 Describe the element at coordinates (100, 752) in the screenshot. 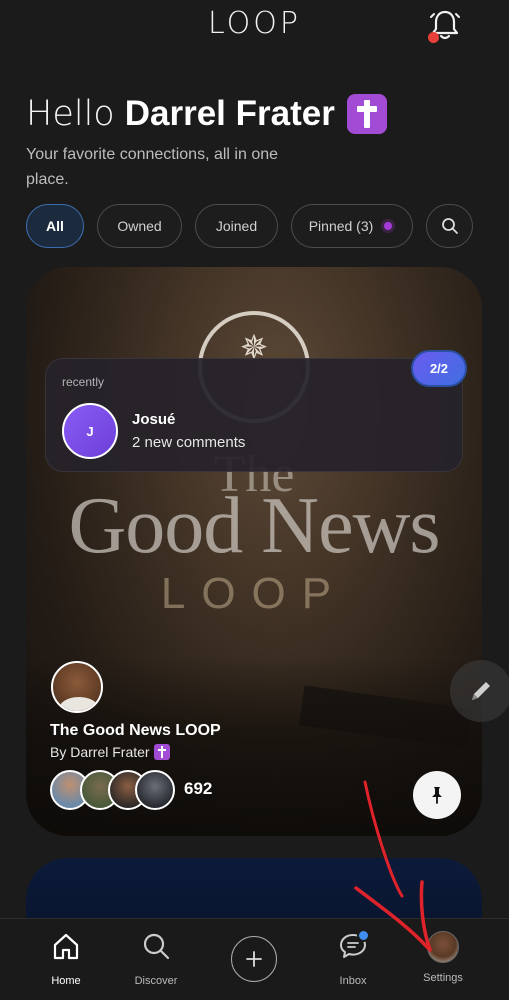

I see `loop-owner-text: By Darrel Frater` at that location.